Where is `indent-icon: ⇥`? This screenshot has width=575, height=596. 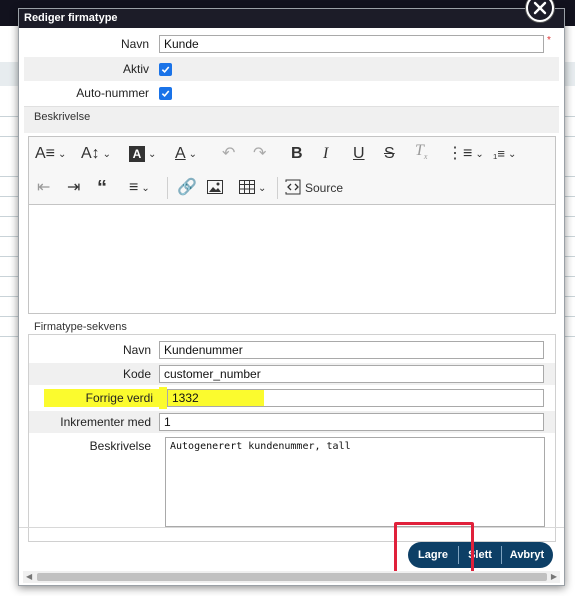
indent-icon: ⇥ is located at coordinates (74, 187).